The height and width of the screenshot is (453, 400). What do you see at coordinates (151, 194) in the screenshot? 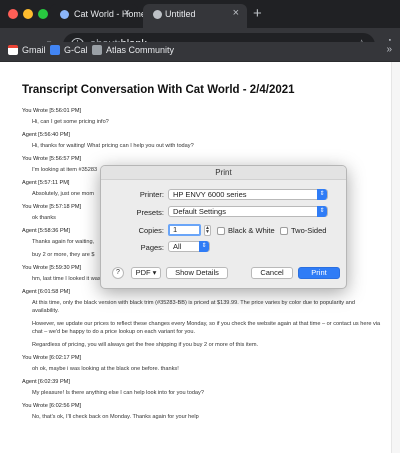
I see `printer-label: Printer:` at bounding box center [151, 194].